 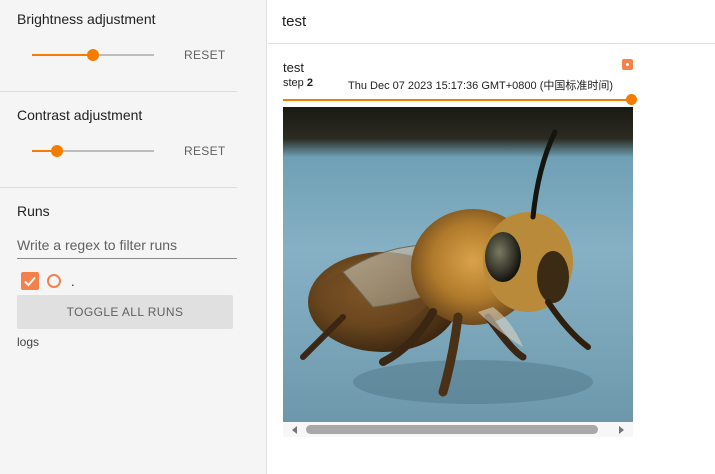 I want to click on contrast-title: Contrast adjustment, so click(x=80, y=115).